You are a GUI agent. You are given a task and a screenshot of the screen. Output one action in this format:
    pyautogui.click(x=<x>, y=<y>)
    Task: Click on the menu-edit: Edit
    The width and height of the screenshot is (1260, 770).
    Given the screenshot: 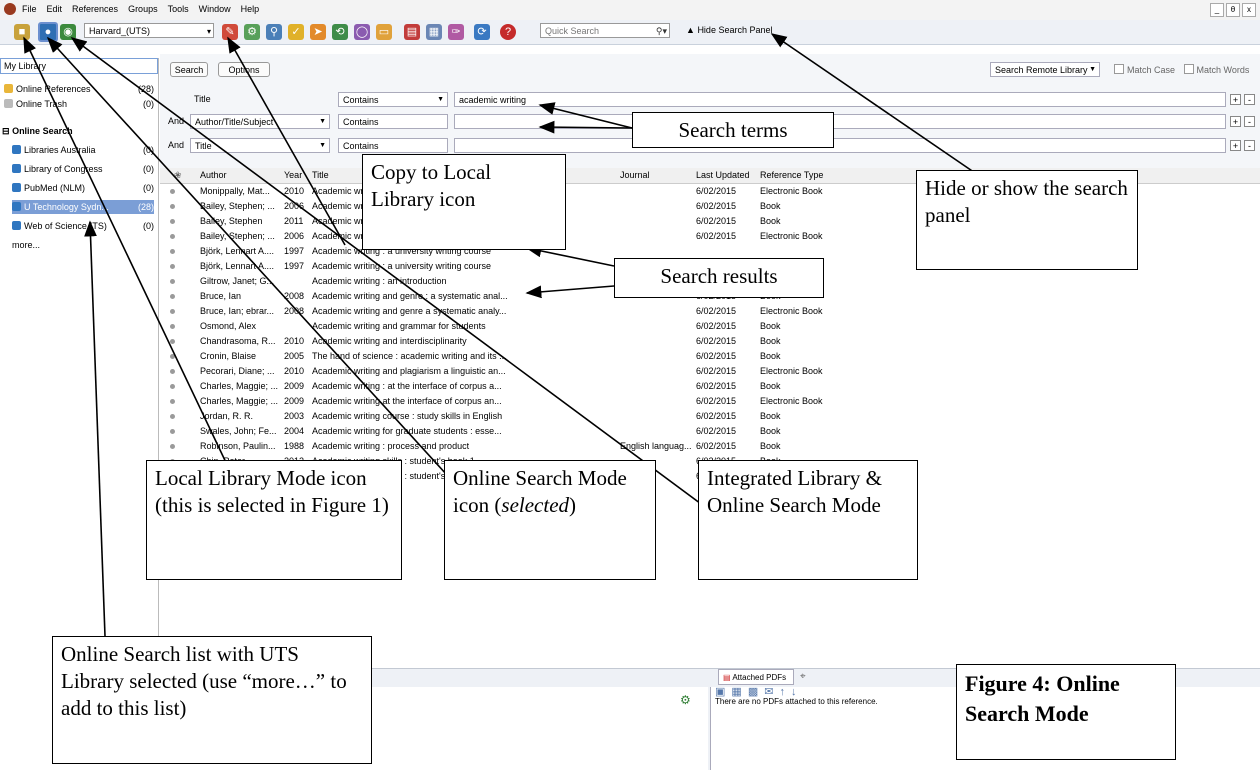 What is the action you would take?
    pyautogui.click(x=55, y=9)
    